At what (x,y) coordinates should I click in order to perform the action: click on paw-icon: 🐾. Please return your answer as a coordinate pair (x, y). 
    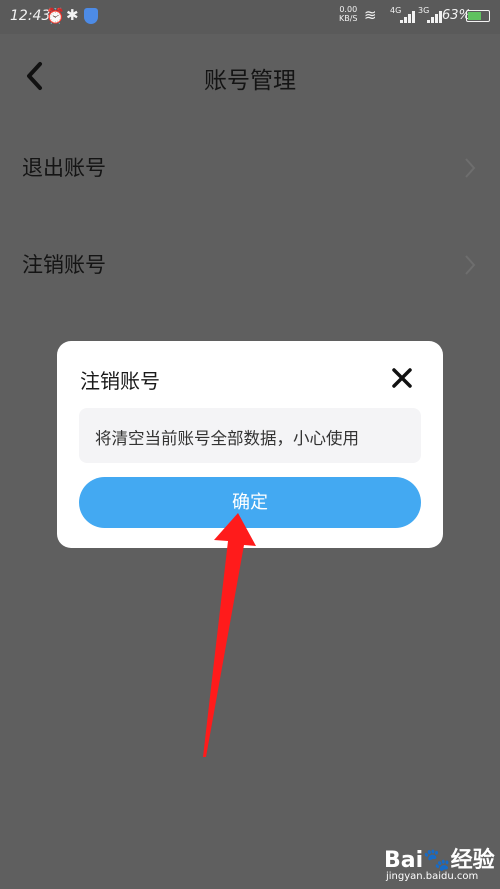
    Looking at the image, I should click on (437, 860).